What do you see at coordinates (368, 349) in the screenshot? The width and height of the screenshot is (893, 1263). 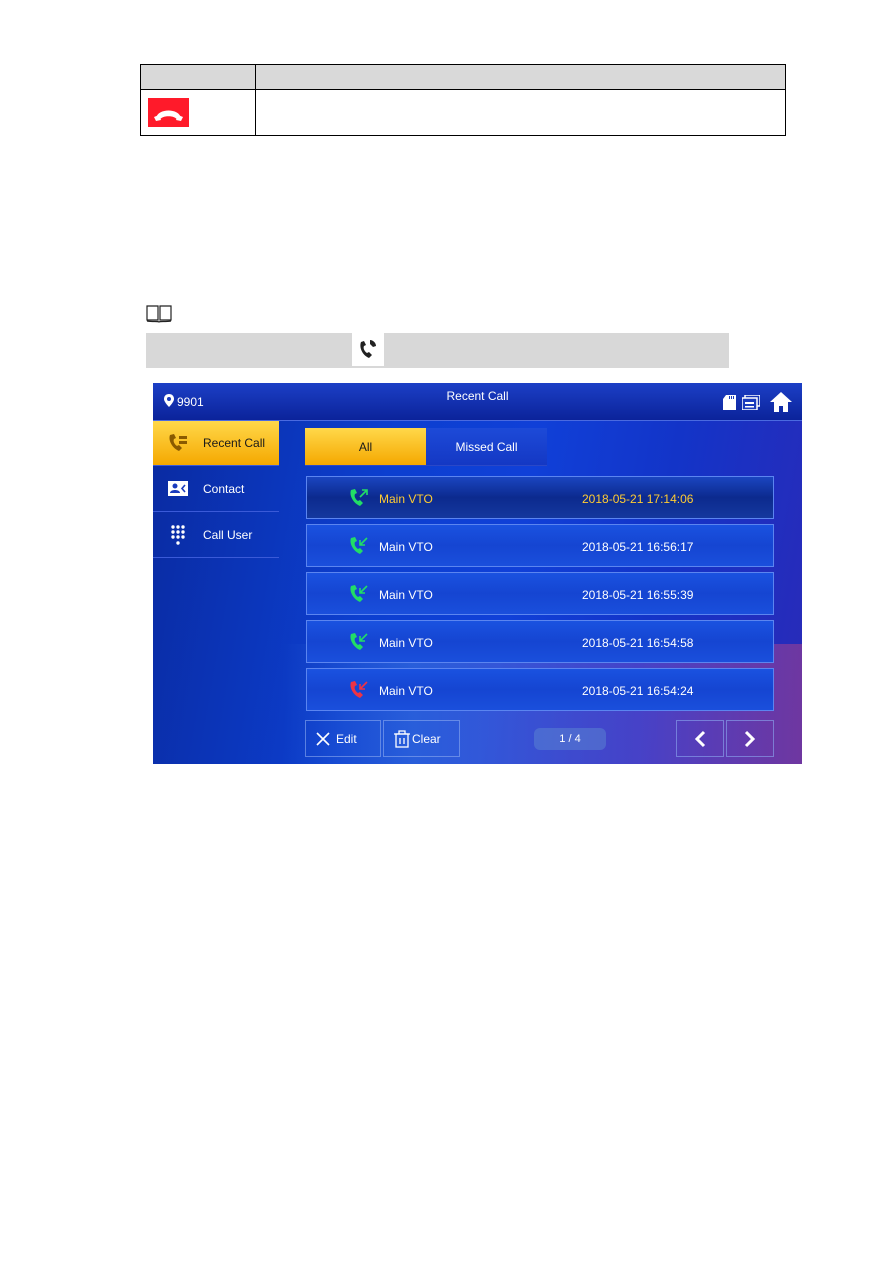 I see `call-icon` at bounding box center [368, 349].